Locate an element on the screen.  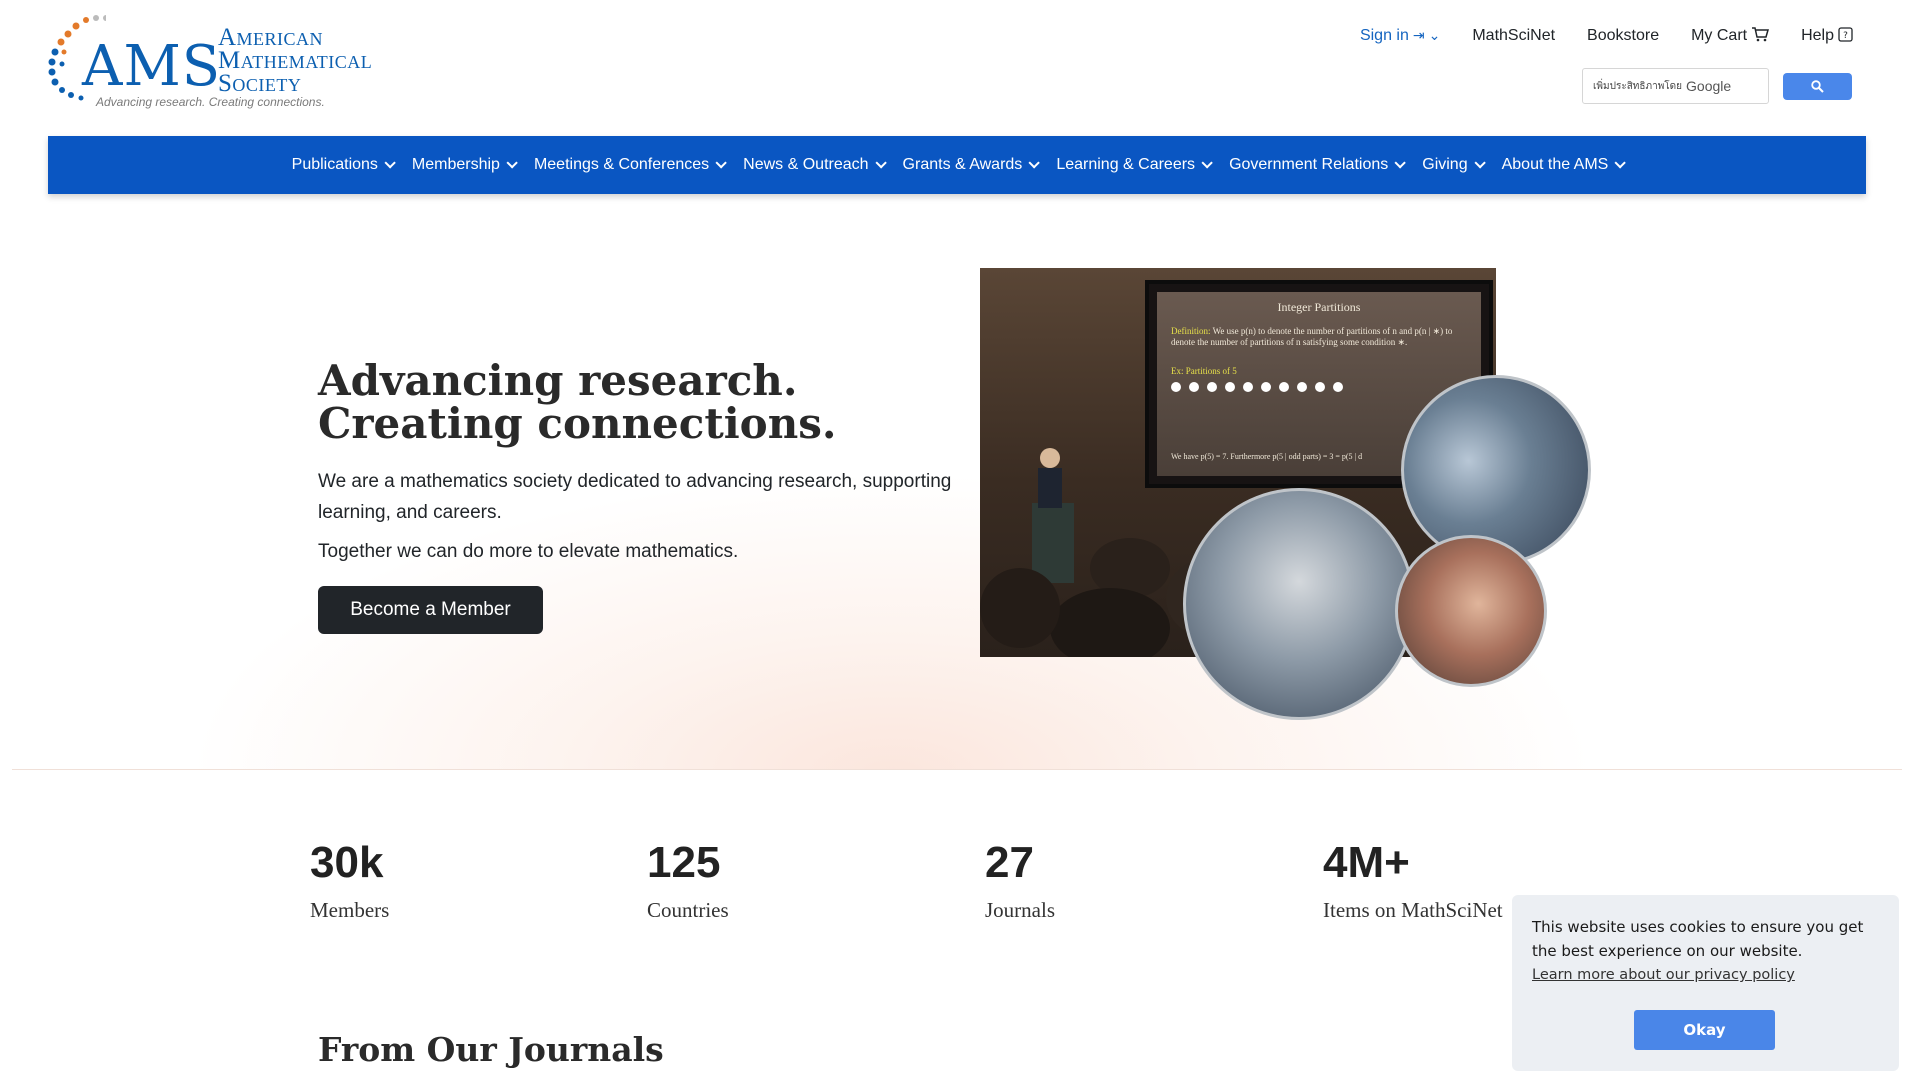
nav-giving: Giving is located at coordinates (1454, 165).